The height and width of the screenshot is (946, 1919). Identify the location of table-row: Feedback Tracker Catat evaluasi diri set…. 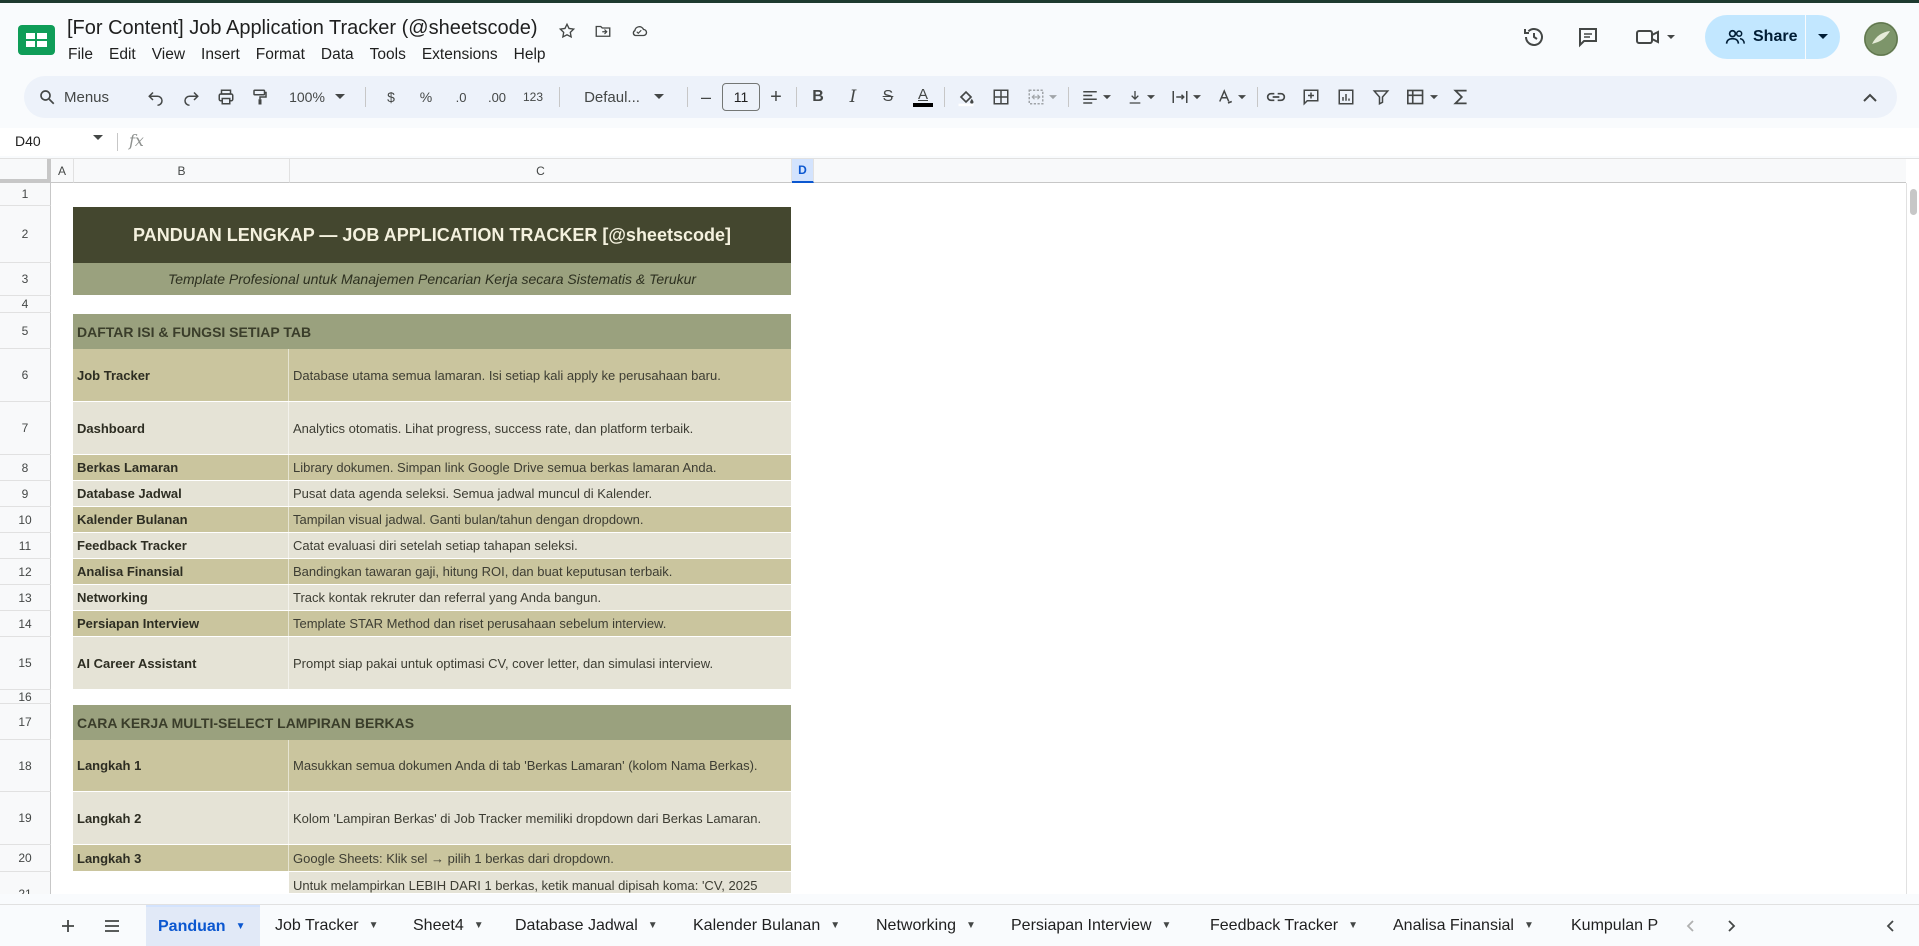
(432, 546).